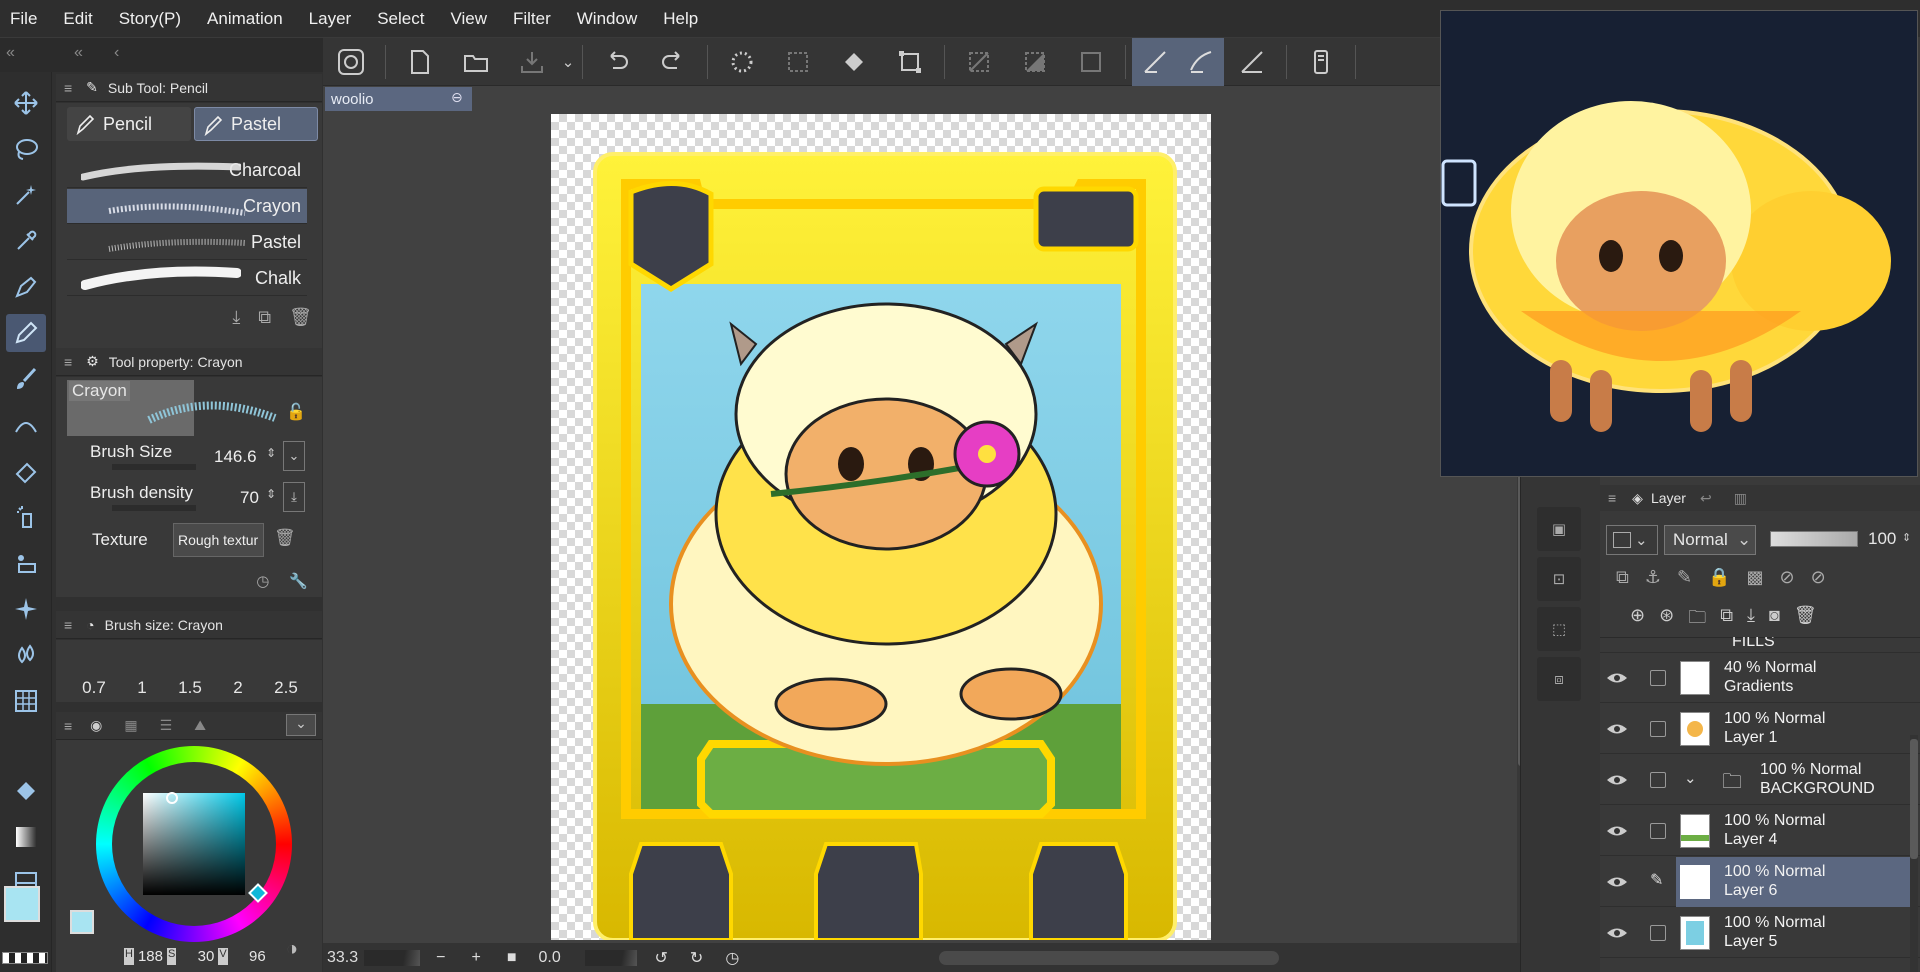  Describe the element at coordinates (1684, 577) in the screenshot. I see `draft-icon: ✎` at that location.